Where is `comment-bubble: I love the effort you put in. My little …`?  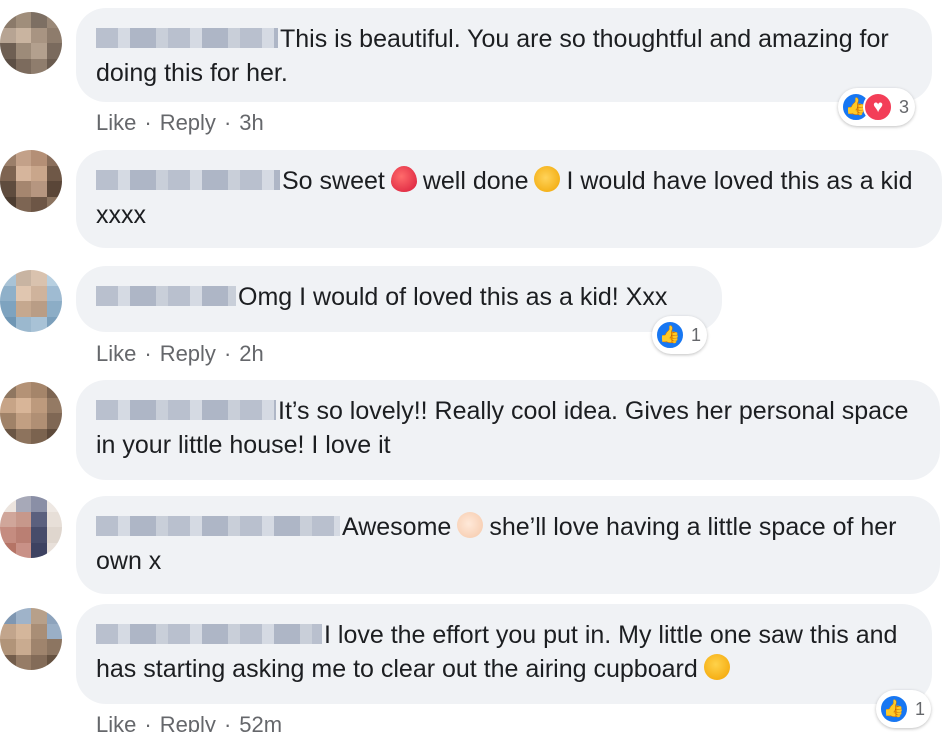 comment-bubble: I love the effort you put in. My little … is located at coordinates (504, 654).